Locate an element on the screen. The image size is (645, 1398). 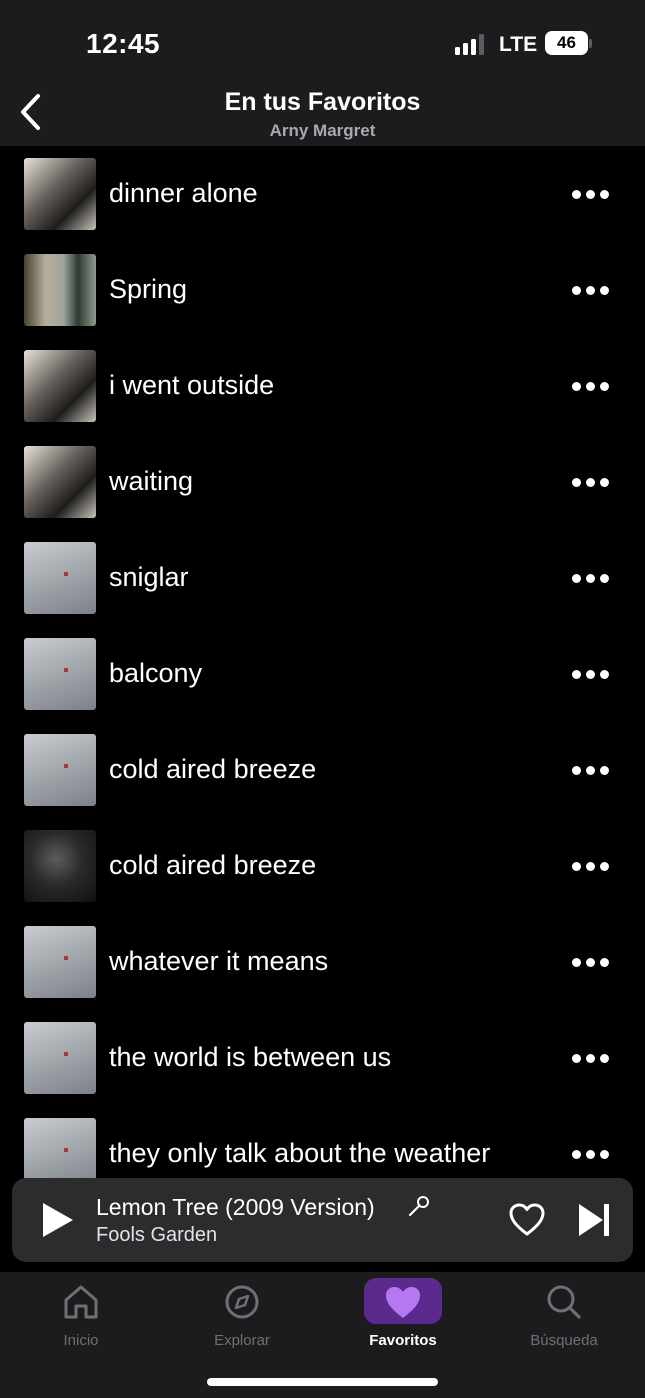
track-title: whatever it means is located at coordinates (219, 961).